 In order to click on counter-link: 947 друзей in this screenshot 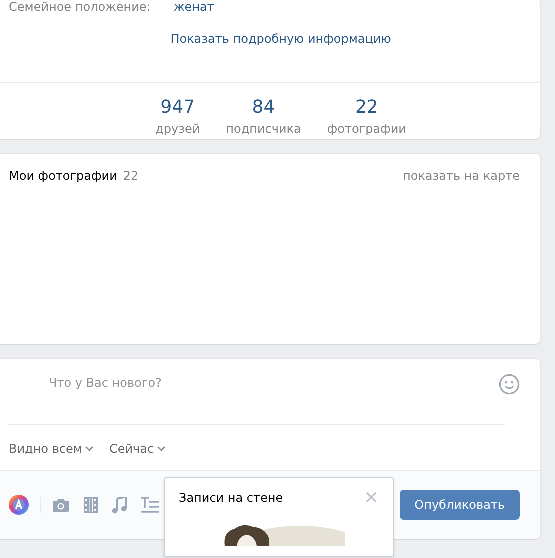, I will do `click(178, 118)`.